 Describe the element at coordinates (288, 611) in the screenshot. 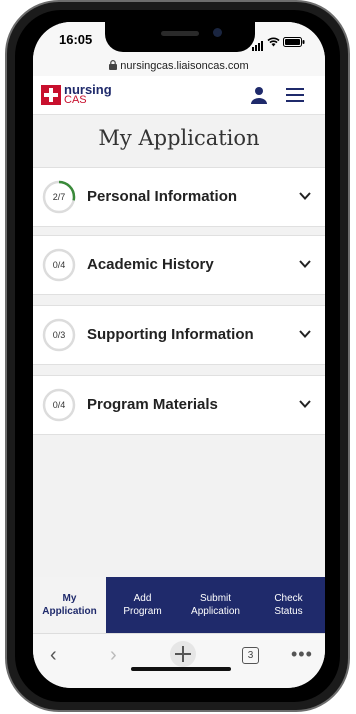

I see `tab-line2: Status` at that location.